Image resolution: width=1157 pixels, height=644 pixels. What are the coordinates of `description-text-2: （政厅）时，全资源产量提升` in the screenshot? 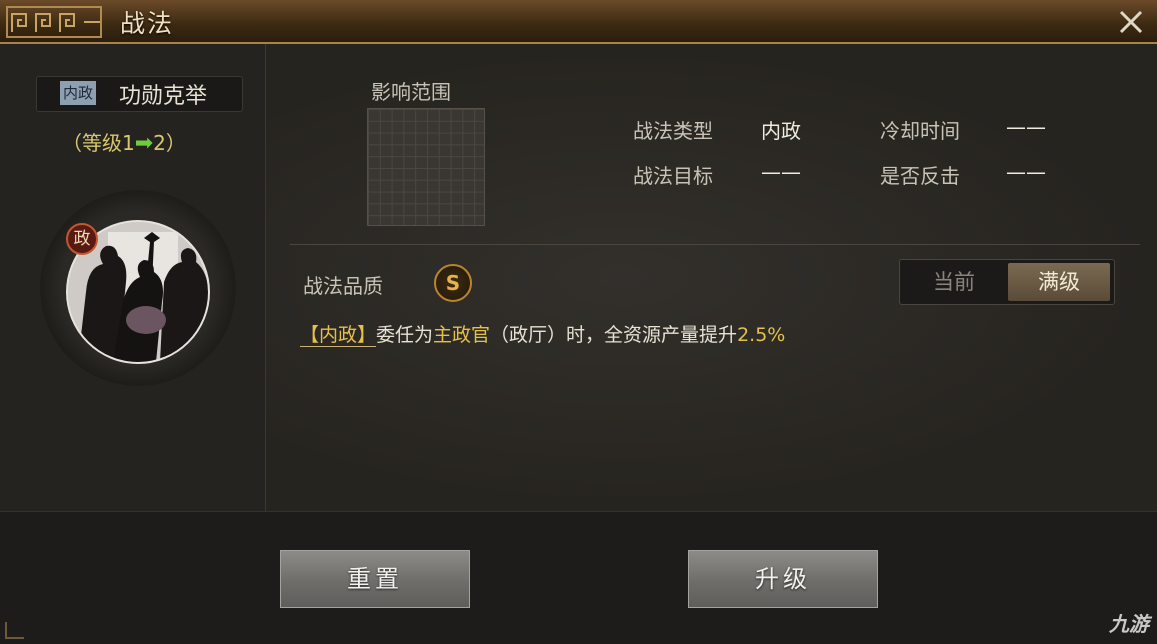 It's located at (614, 335).